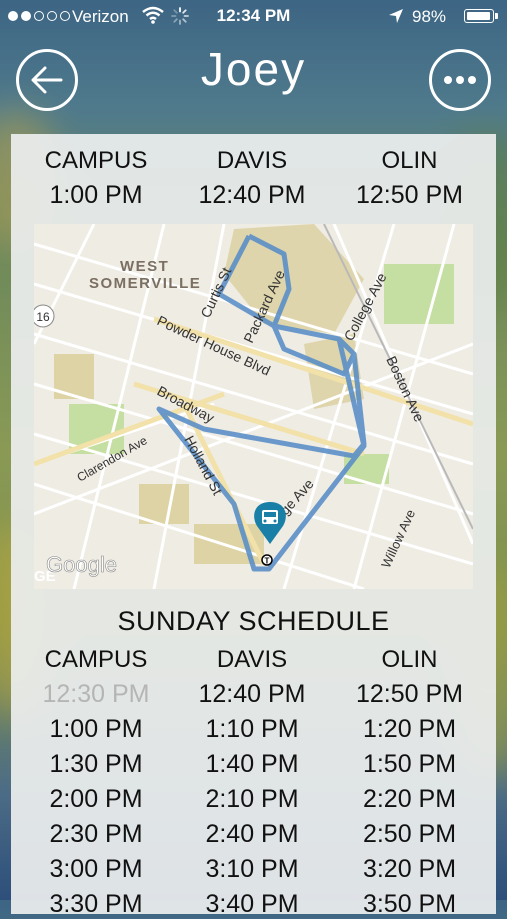 Image resolution: width=507 pixels, height=919 pixels. Describe the element at coordinates (479, 16) in the screenshot. I see `battery-icon` at that location.